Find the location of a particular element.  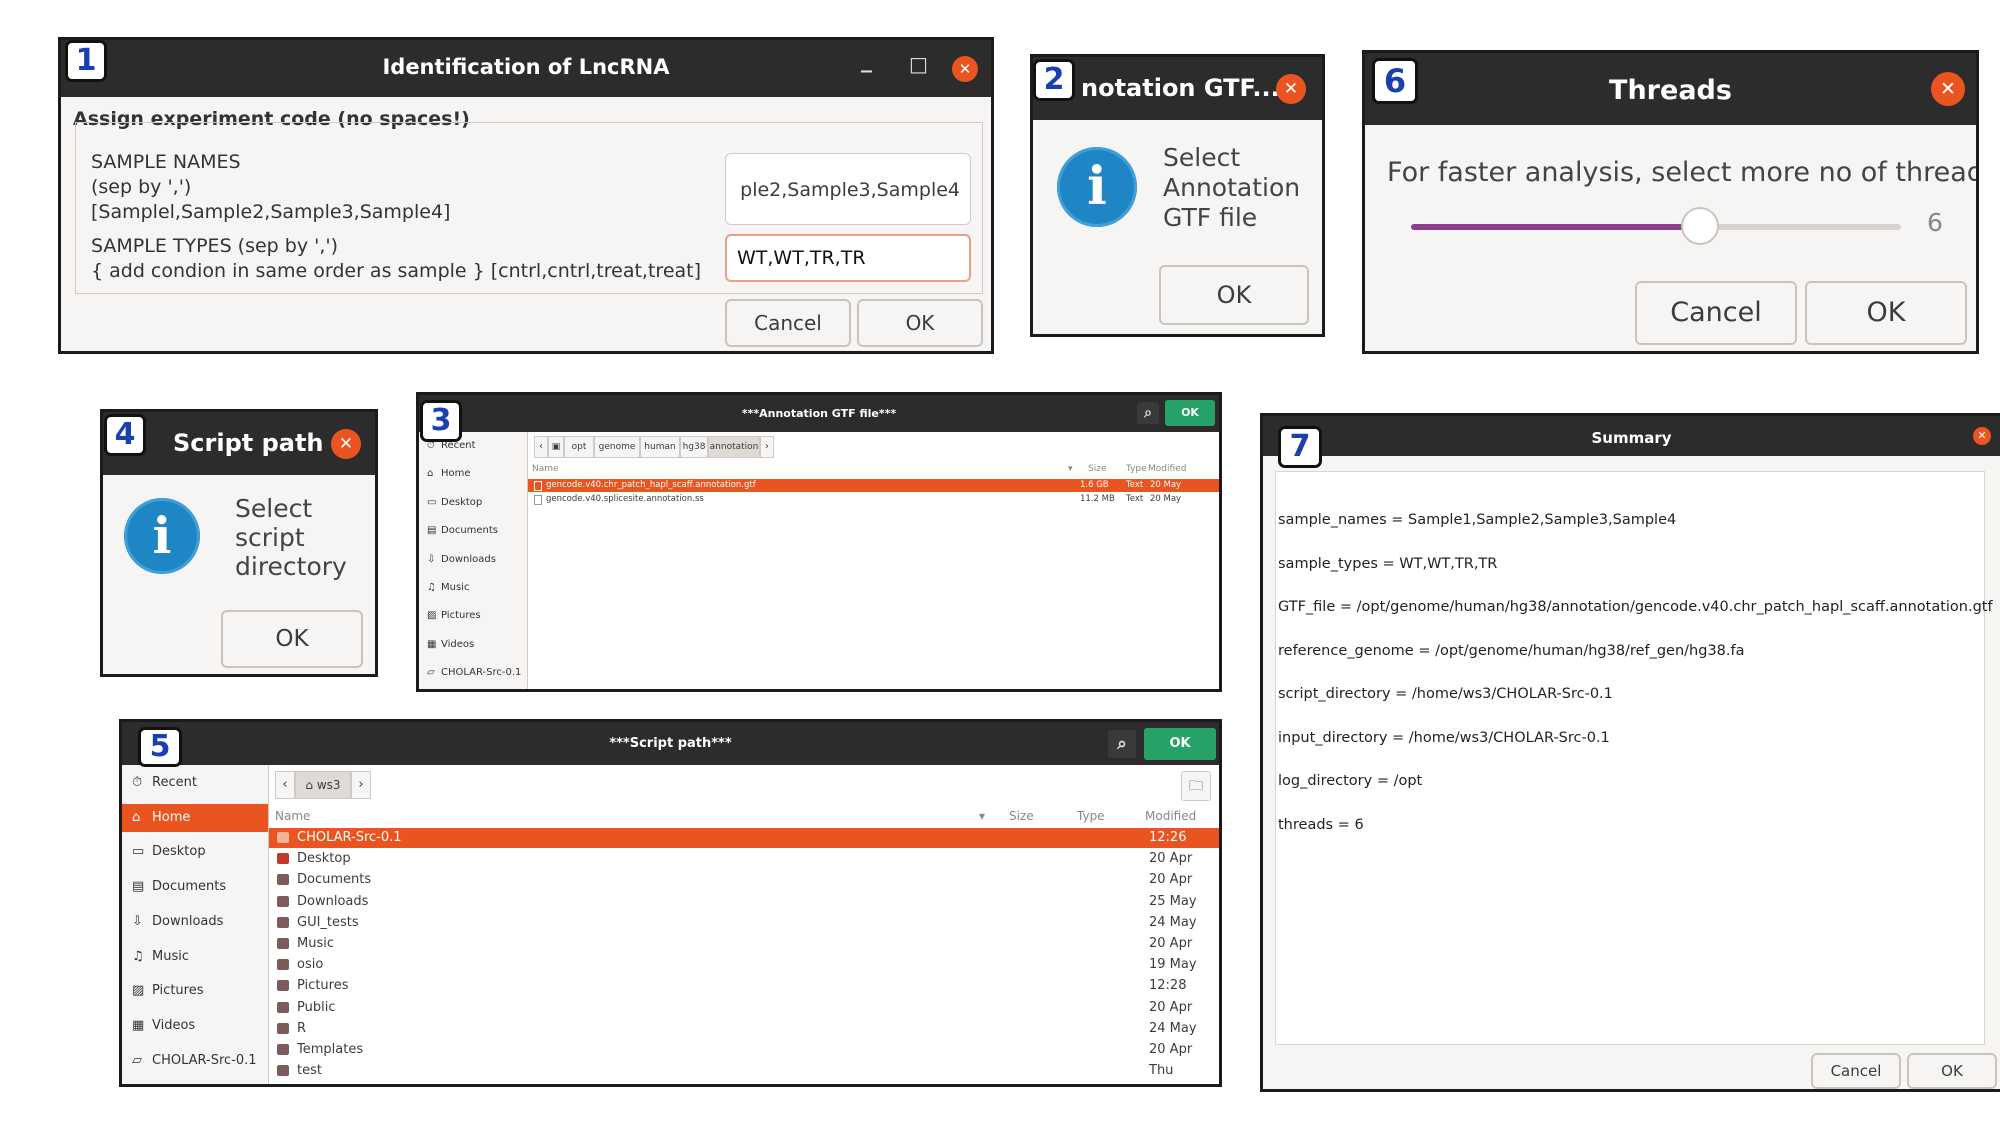

drive-icon: ▣ is located at coordinates (556, 447).